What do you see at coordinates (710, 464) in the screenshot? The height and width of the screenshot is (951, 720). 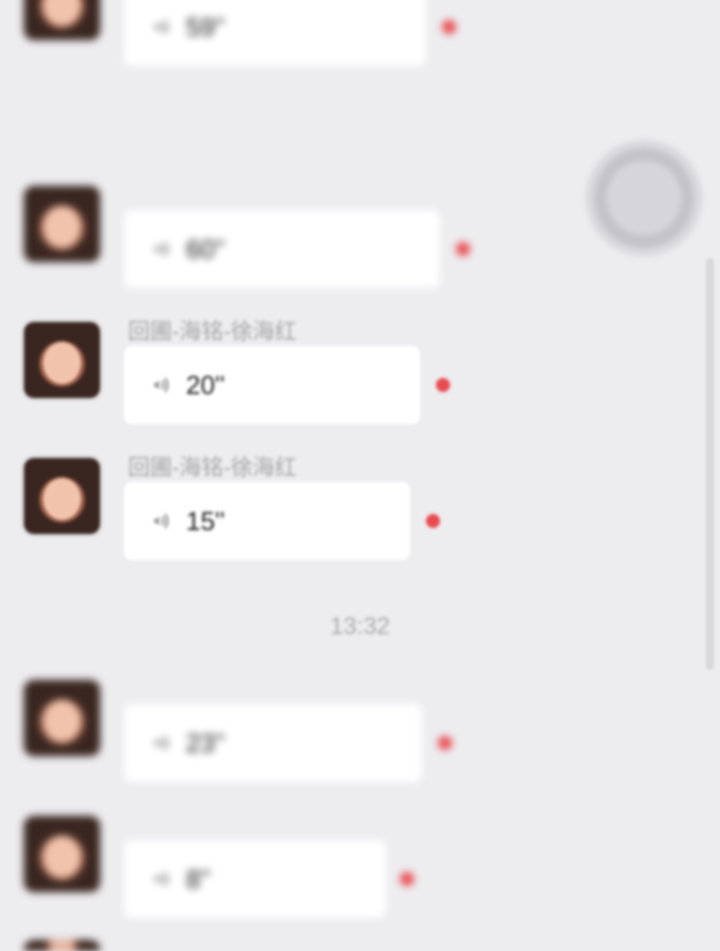 I see `scrollbar` at bounding box center [710, 464].